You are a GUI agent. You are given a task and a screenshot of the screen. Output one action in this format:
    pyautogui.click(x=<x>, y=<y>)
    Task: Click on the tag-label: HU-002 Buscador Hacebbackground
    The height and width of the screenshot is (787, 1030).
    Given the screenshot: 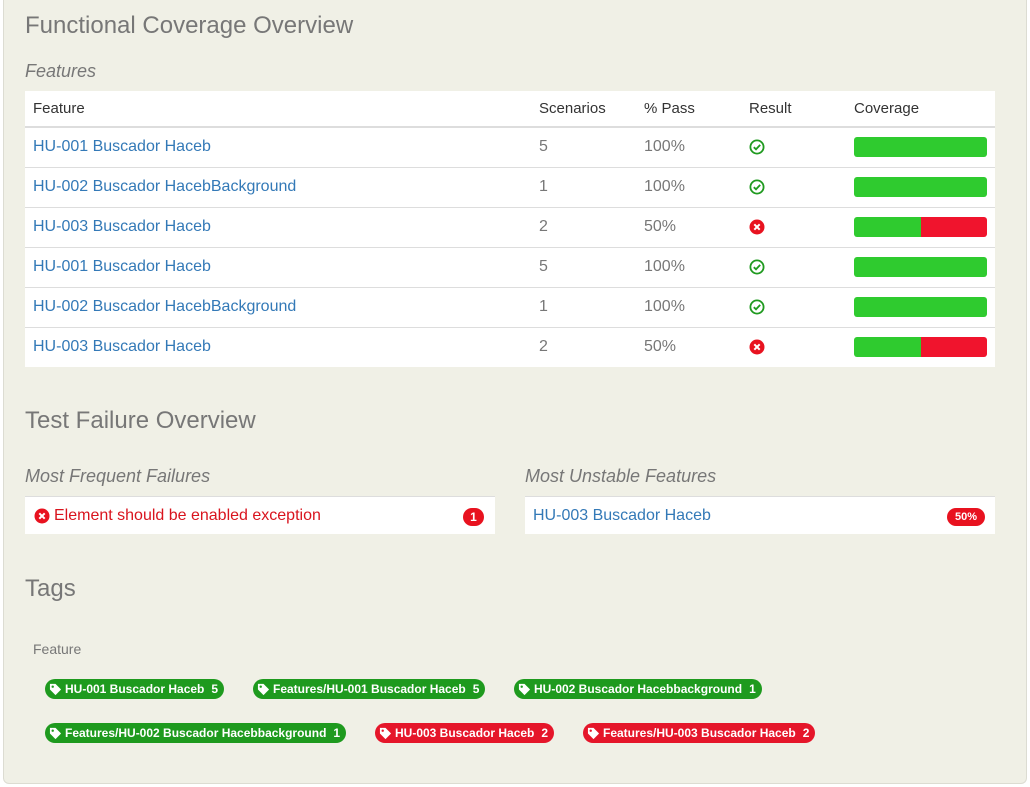 What is the action you would take?
    pyautogui.click(x=638, y=689)
    